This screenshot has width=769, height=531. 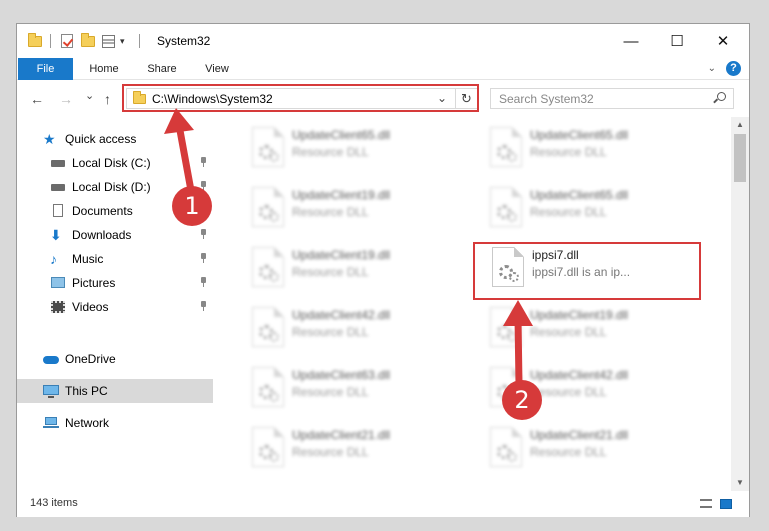 What do you see at coordinates (518, 351) in the screenshot?
I see `arrow-2-shaft` at bounding box center [518, 351].